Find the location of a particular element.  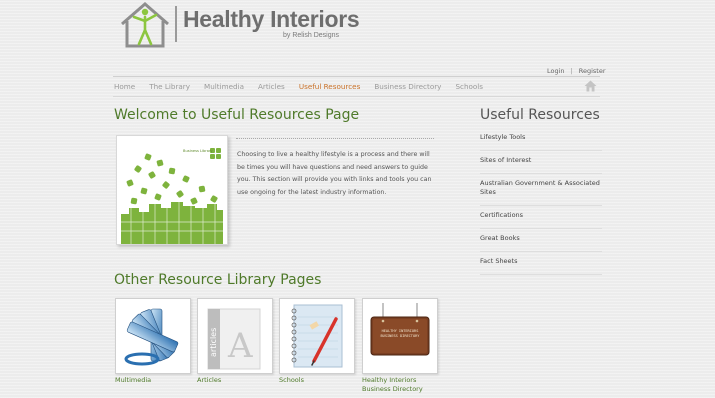

nav-item-articles: Articles is located at coordinates (271, 86).